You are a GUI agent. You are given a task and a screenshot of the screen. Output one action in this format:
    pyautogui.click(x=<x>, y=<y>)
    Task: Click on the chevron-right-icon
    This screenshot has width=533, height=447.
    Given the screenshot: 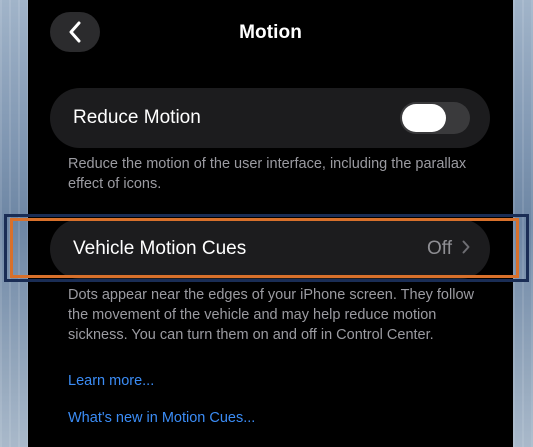 What is the action you would take?
    pyautogui.click(x=466, y=249)
    